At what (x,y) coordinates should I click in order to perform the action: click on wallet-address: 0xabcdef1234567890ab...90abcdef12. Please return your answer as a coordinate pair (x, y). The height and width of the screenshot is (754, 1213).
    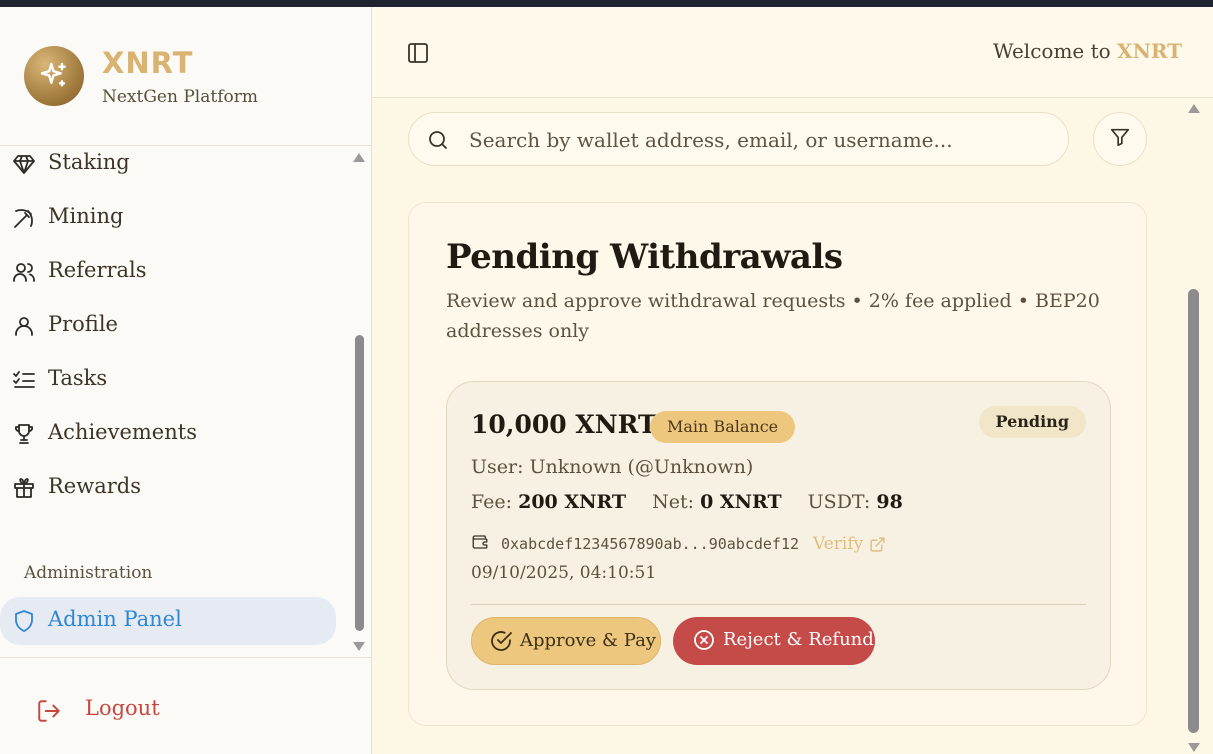
    Looking at the image, I should click on (650, 544).